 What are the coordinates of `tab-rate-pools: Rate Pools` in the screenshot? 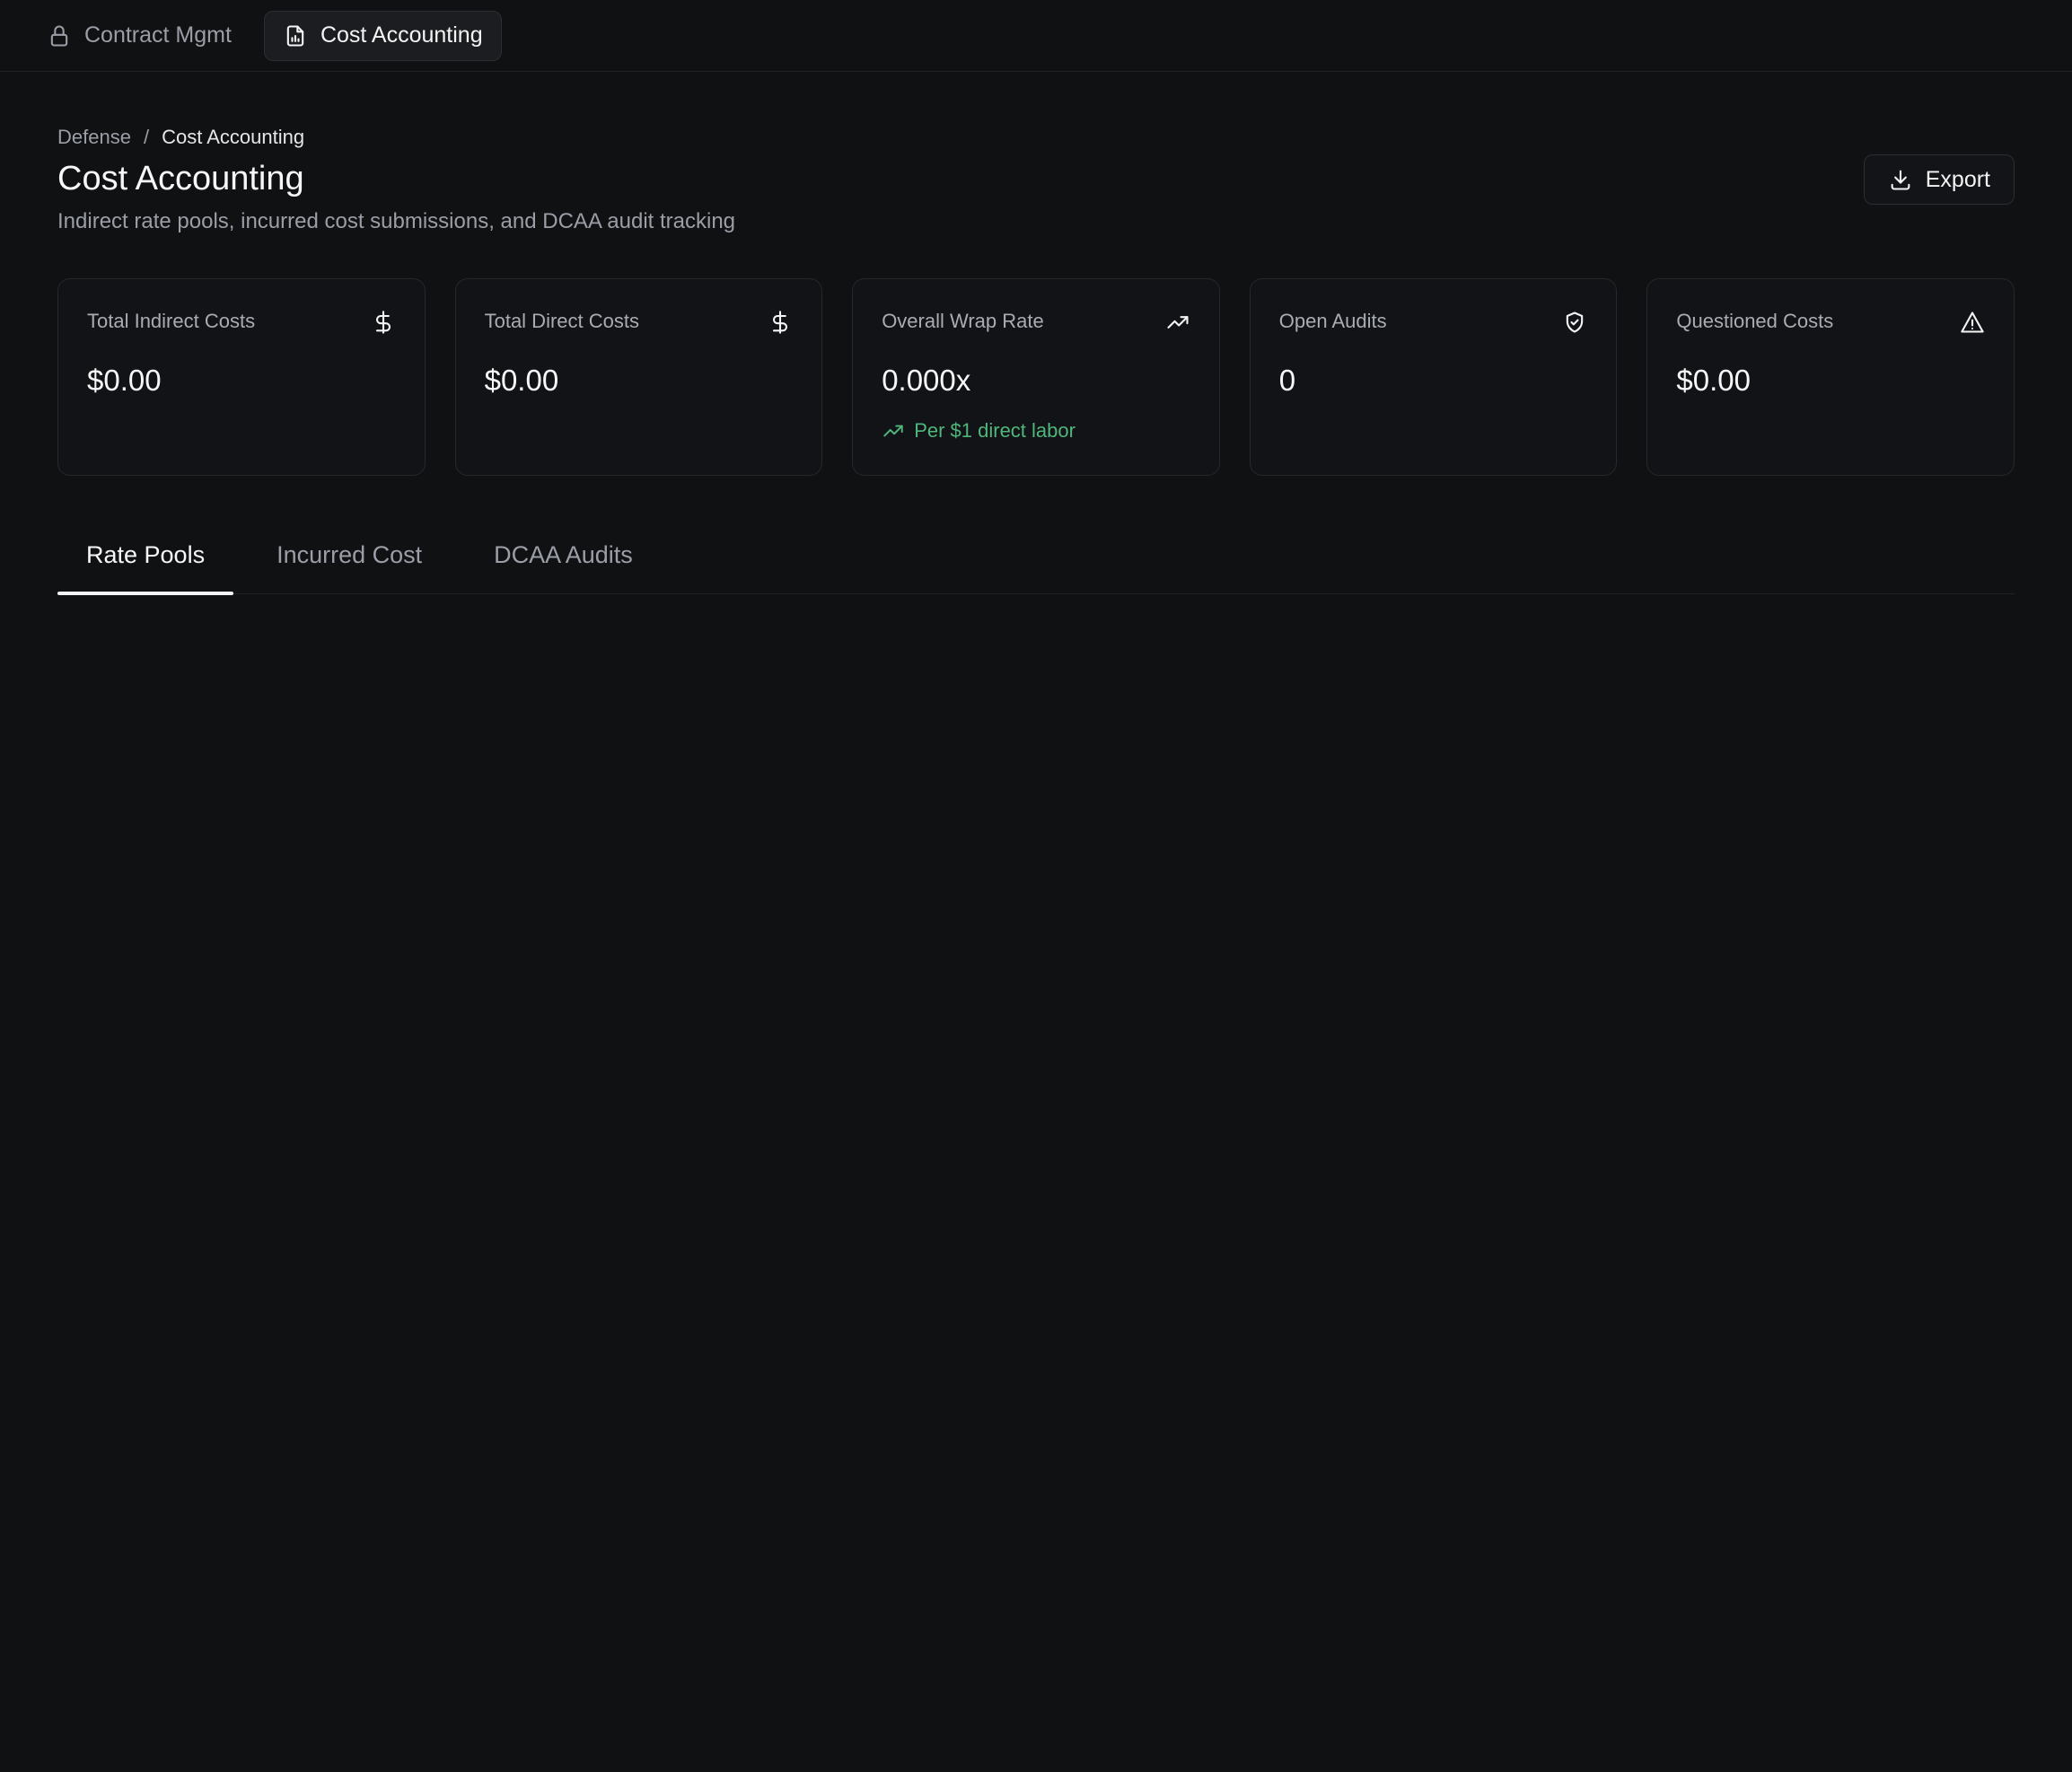 It's located at (146, 555).